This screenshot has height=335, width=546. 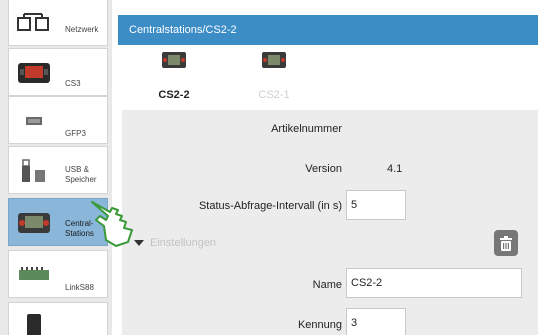 What do you see at coordinates (34, 171) in the screenshot?
I see `usb-storage-icon` at bounding box center [34, 171].